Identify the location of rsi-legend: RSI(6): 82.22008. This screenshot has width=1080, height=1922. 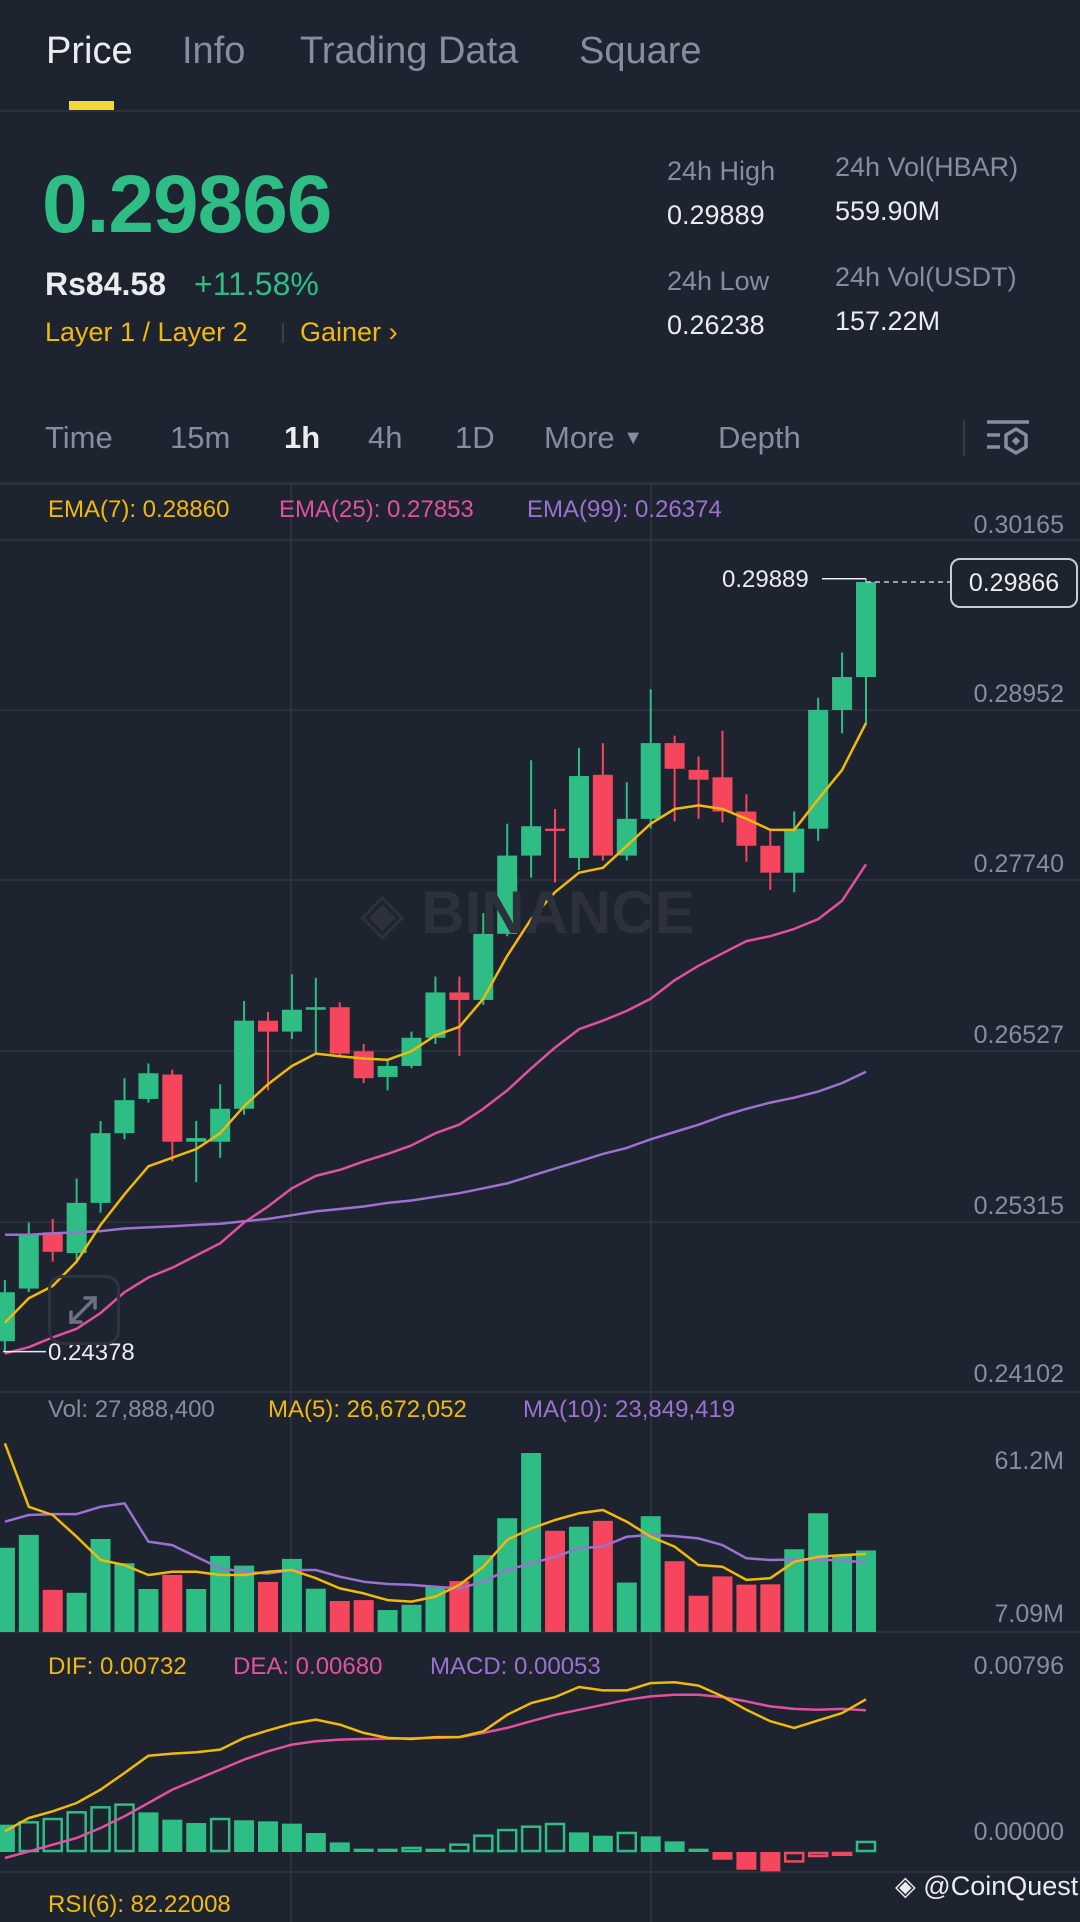
(139, 1904).